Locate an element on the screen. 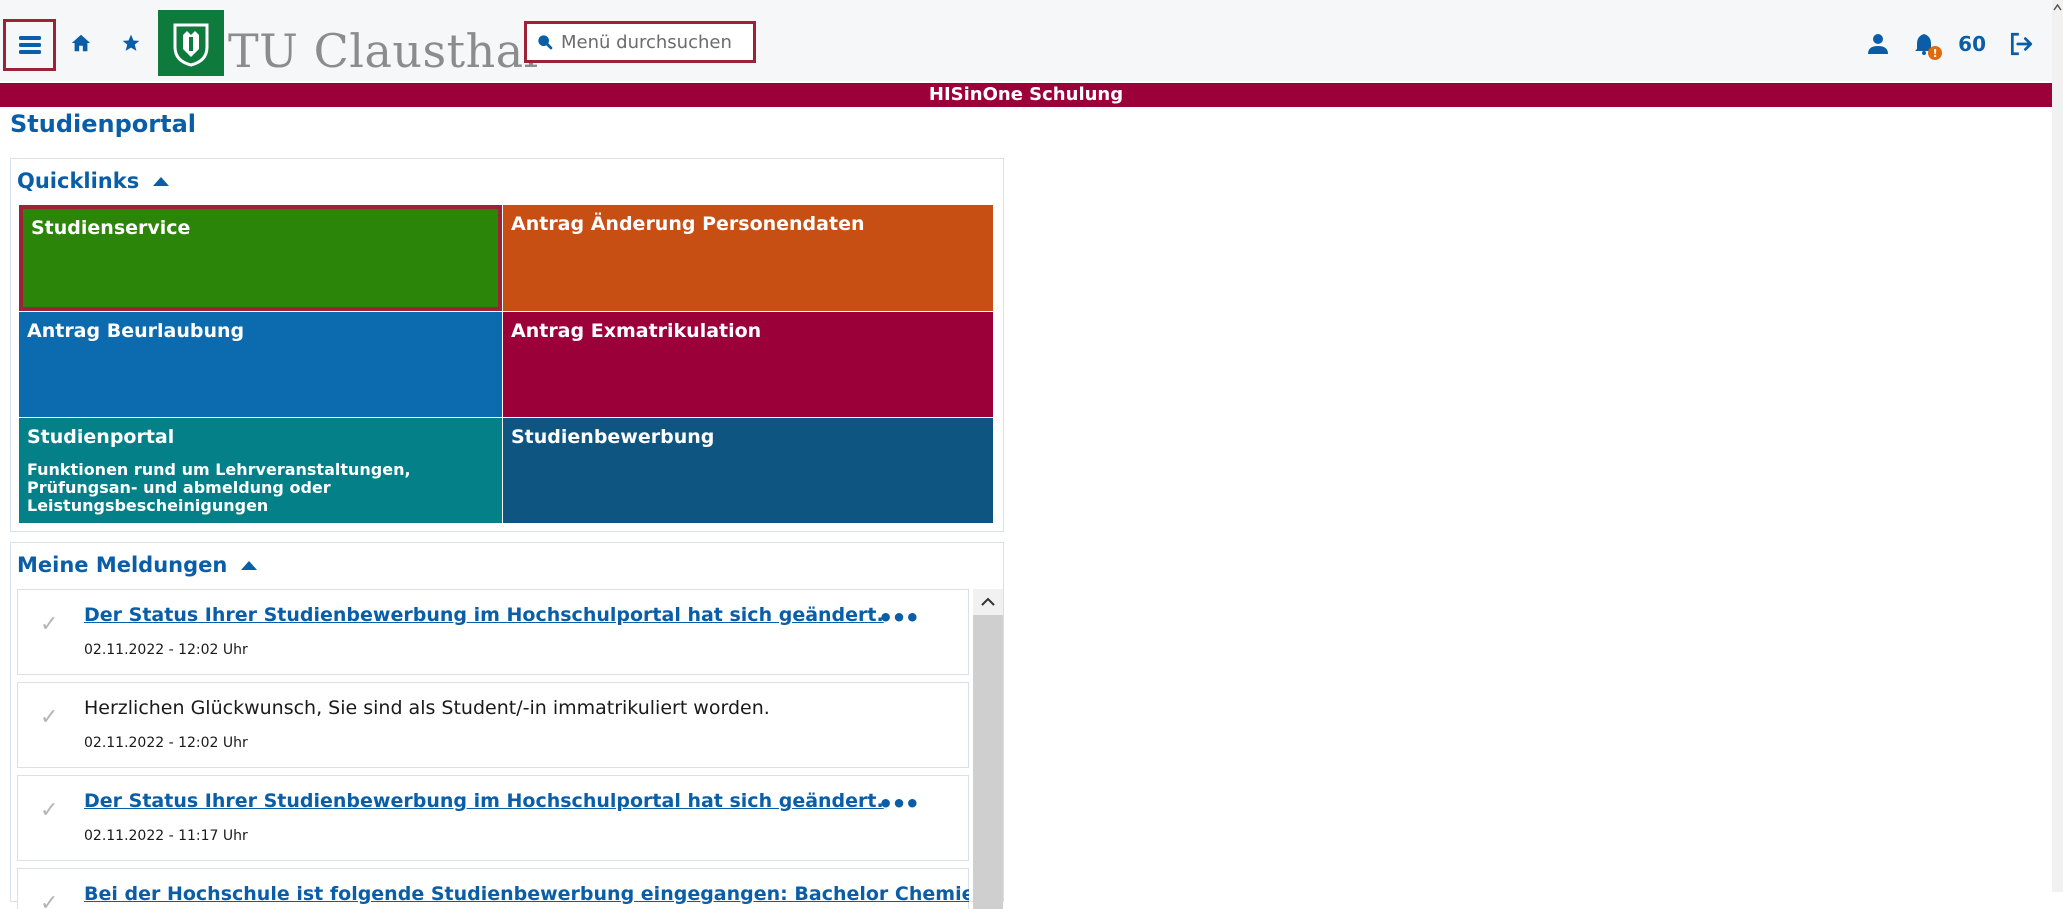 This screenshot has height=909, width=2063. tile-title: Antrag Beurlaubung is located at coordinates (136, 331).